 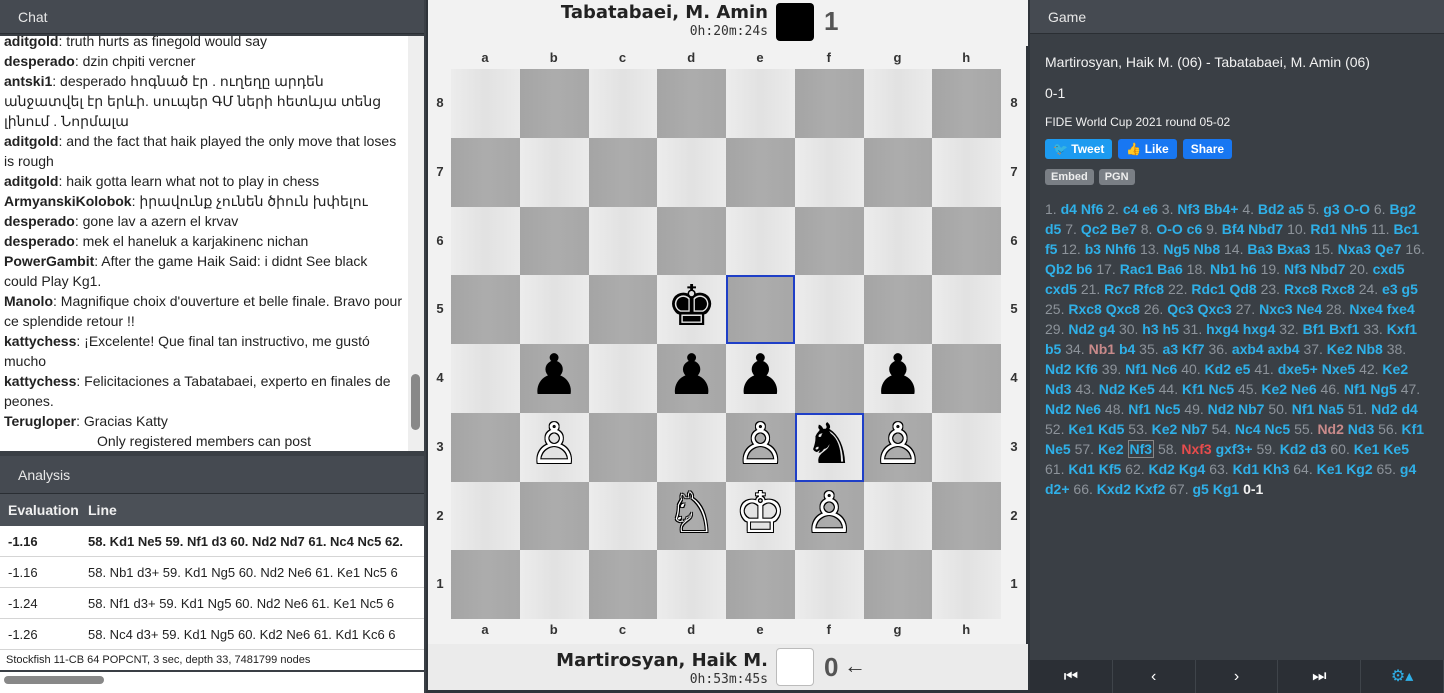 I want to click on move: Nxe4, so click(x=1365, y=309).